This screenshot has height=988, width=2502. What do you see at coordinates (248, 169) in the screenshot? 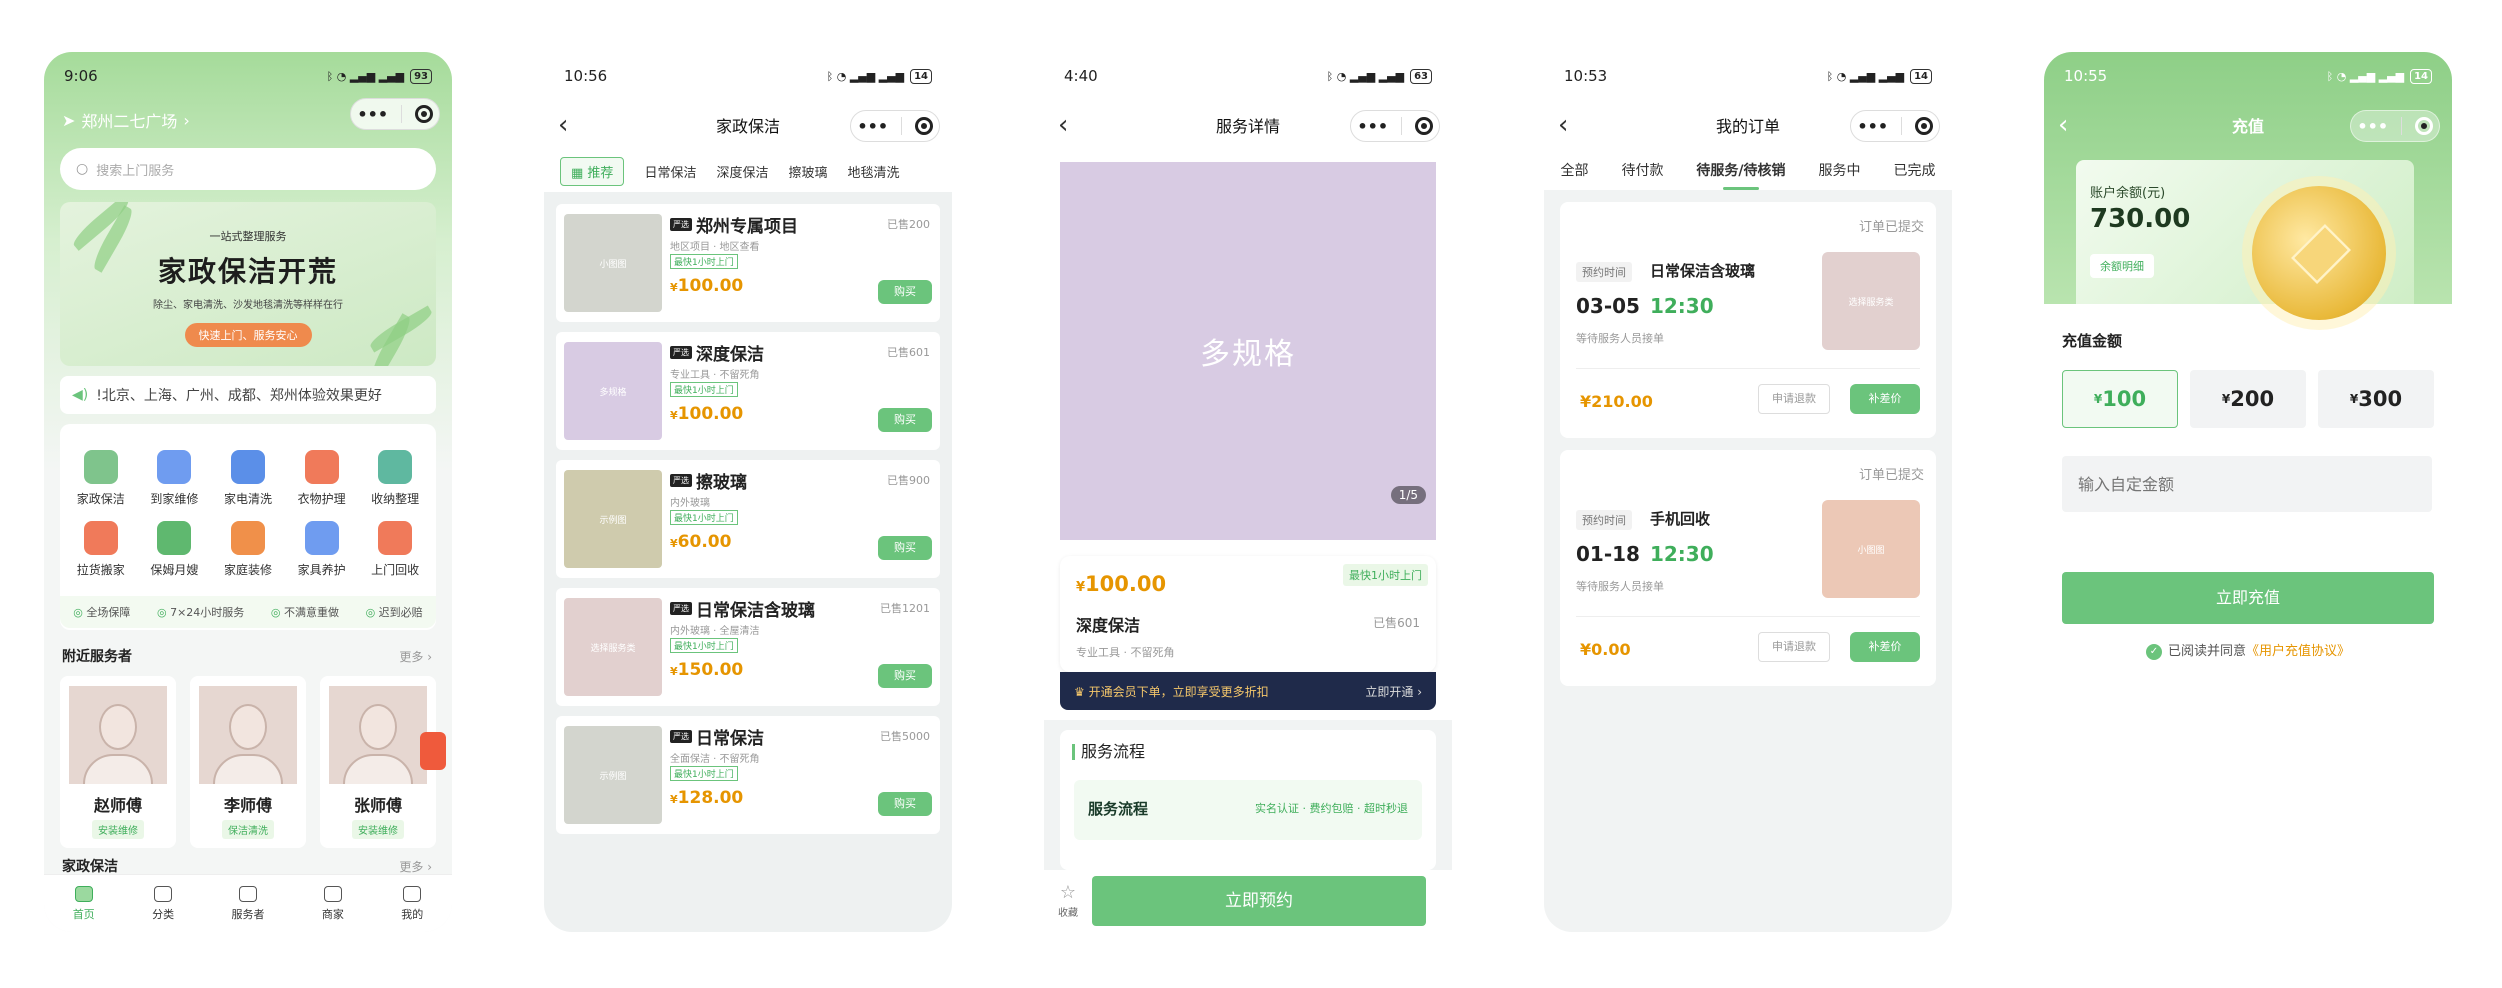
I see `search-bar: ○ 搜索上门服务` at bounding box center [248, 169].